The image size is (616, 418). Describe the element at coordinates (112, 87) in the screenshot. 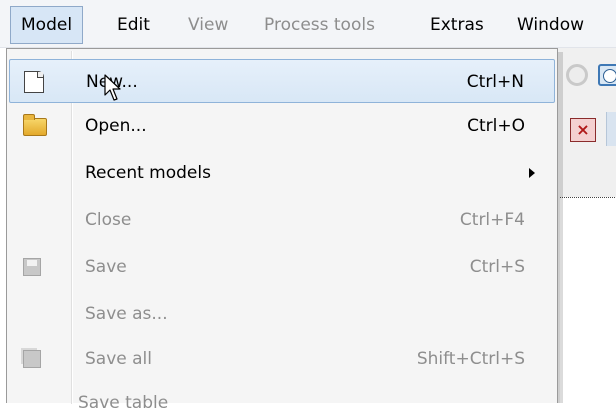

I see `mouse-pointer-icon` at that location.